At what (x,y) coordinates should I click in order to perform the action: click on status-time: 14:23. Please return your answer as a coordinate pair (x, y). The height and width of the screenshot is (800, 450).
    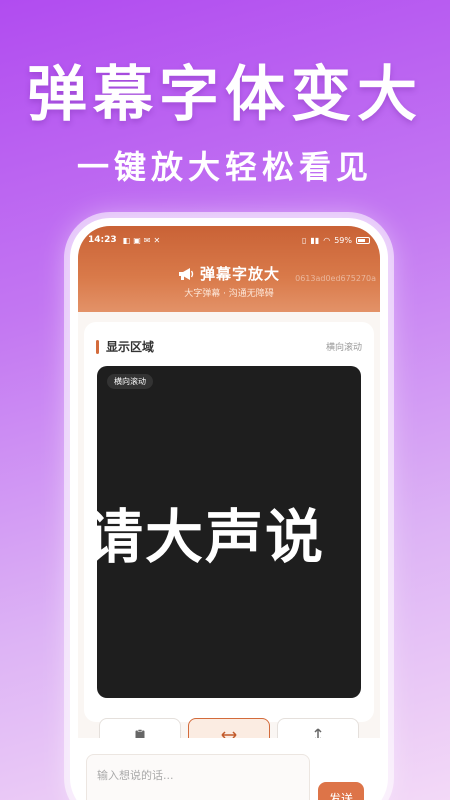
    Looking at the image, I should click on (102, 240).